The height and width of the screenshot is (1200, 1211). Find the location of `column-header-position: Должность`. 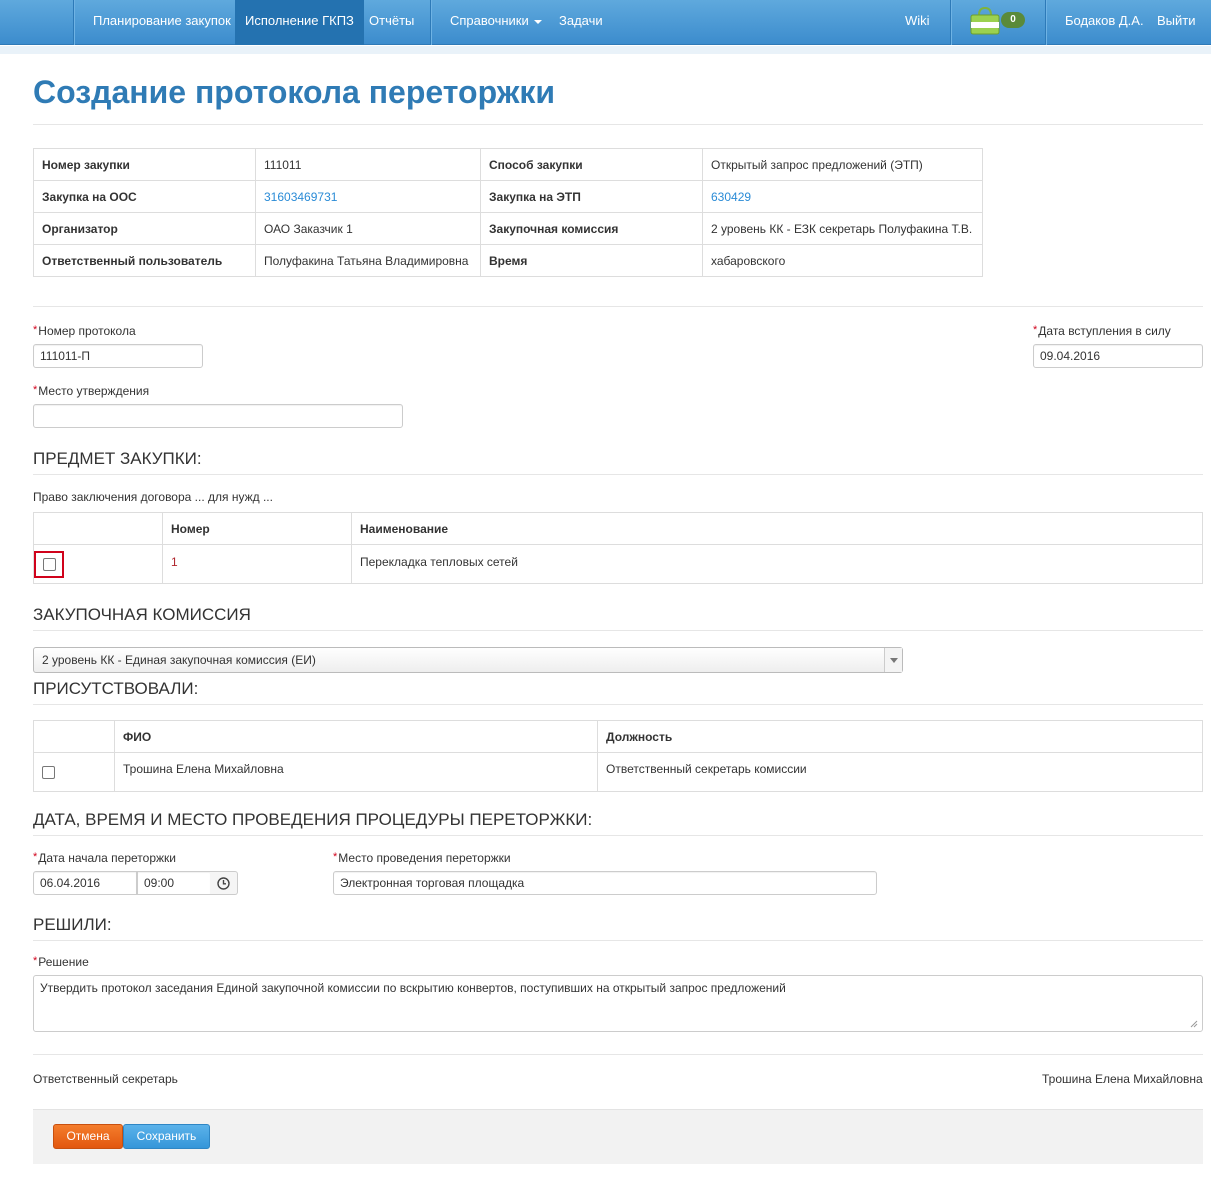

column-header-position: Должность is located at coordinates (900, 736).